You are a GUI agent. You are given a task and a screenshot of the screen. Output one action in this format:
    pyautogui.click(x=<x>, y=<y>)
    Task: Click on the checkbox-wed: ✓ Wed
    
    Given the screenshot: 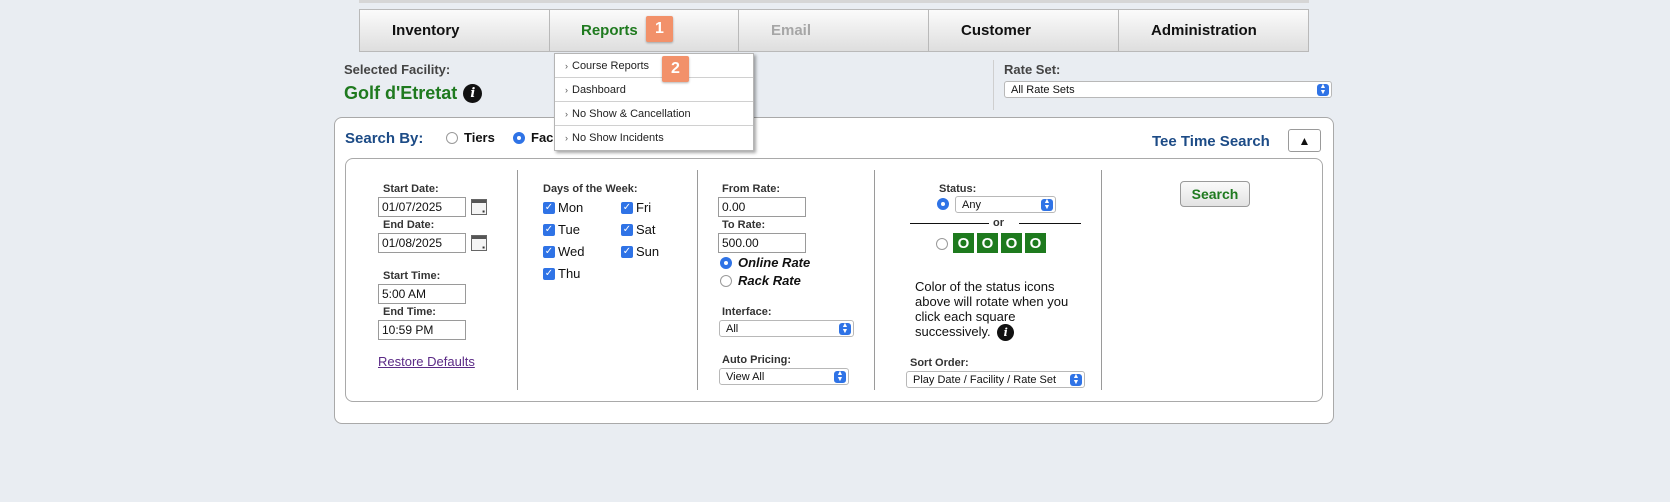 What is the action you would take?
    pyautogui.click(x=564, y=251)
    